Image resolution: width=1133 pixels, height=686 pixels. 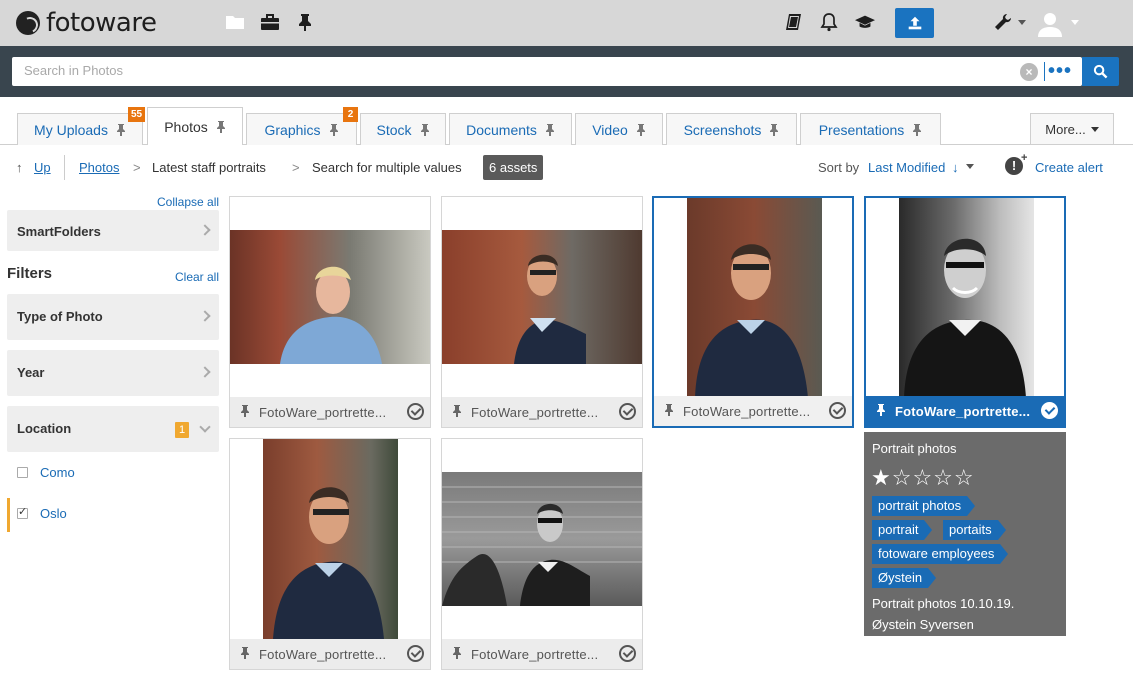 I want to click on clear-all-link: Clear all, so click(x=197, y=277).